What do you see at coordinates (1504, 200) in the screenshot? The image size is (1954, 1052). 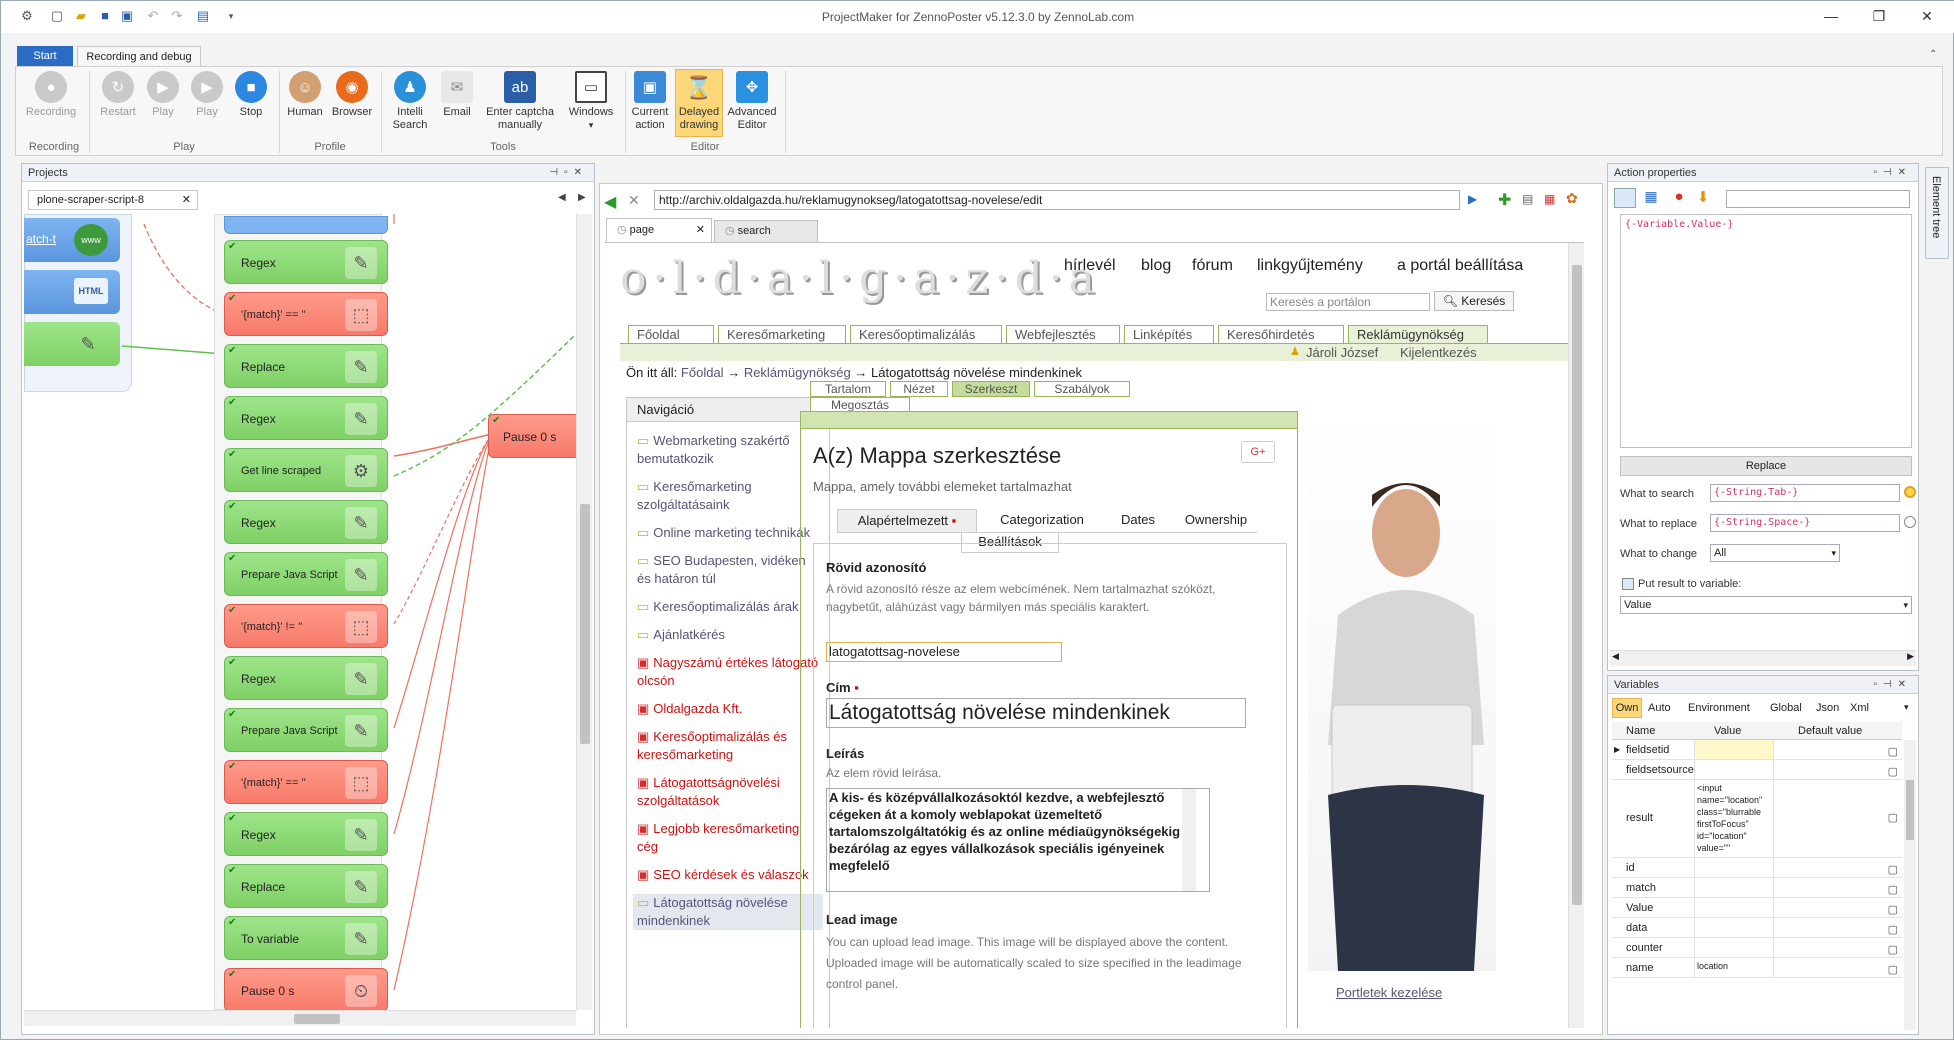 I see `add-tab-icon: ✚` at bounding box center [1504, 200].